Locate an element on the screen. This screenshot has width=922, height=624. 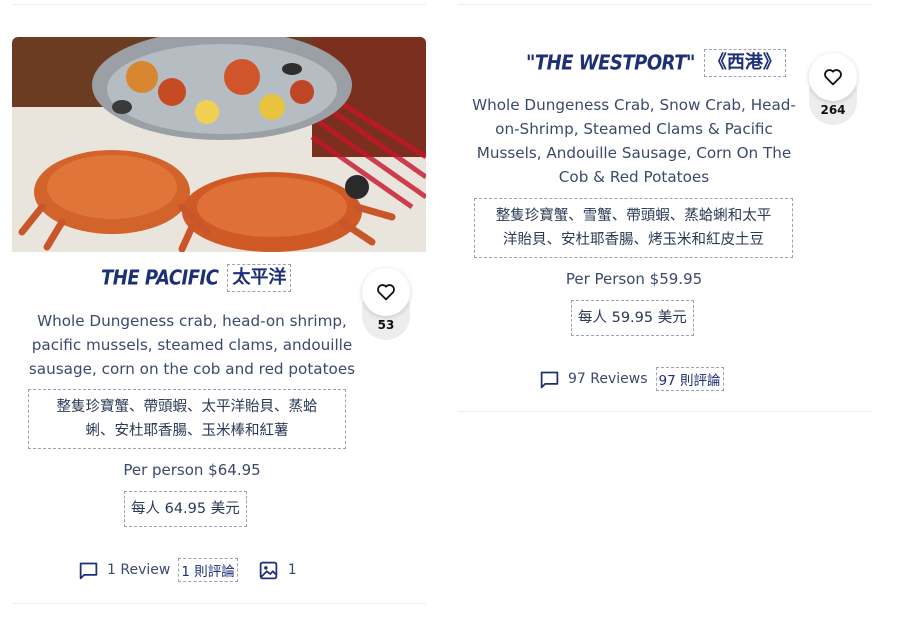
reviews-link-zh: 1 則評論 is located at coordinates (208, 570).